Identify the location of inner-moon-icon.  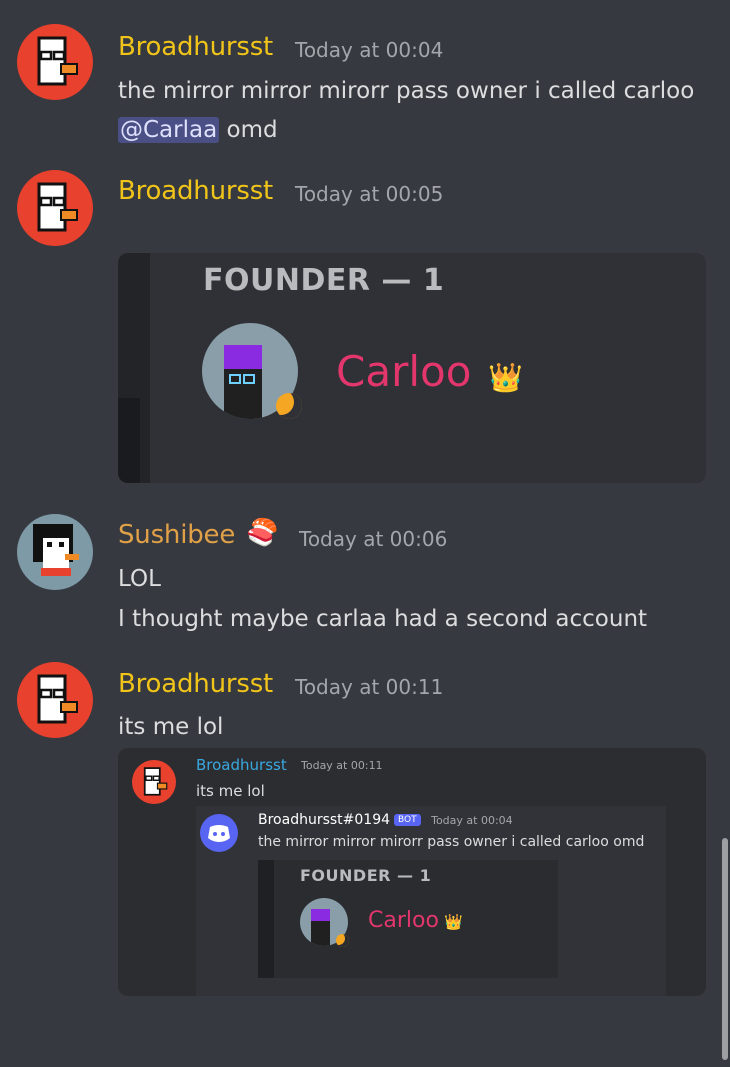
(342, 940).